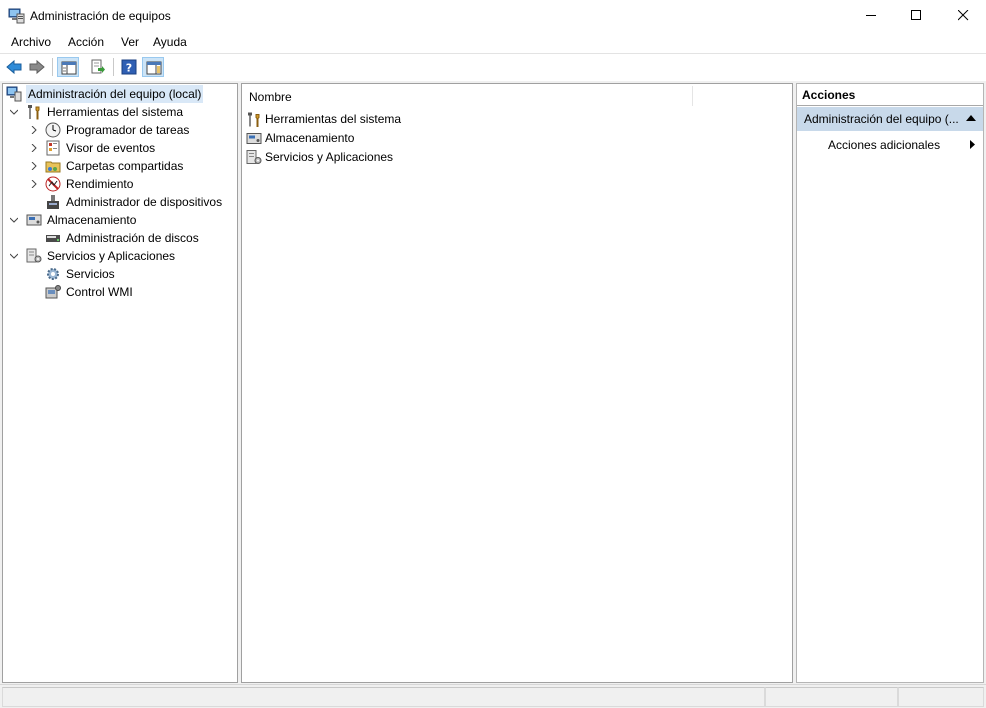 This screenshot has width=986, height=708. I want to click on tree-label: Administrador de dispositivos, so click(144, 202).